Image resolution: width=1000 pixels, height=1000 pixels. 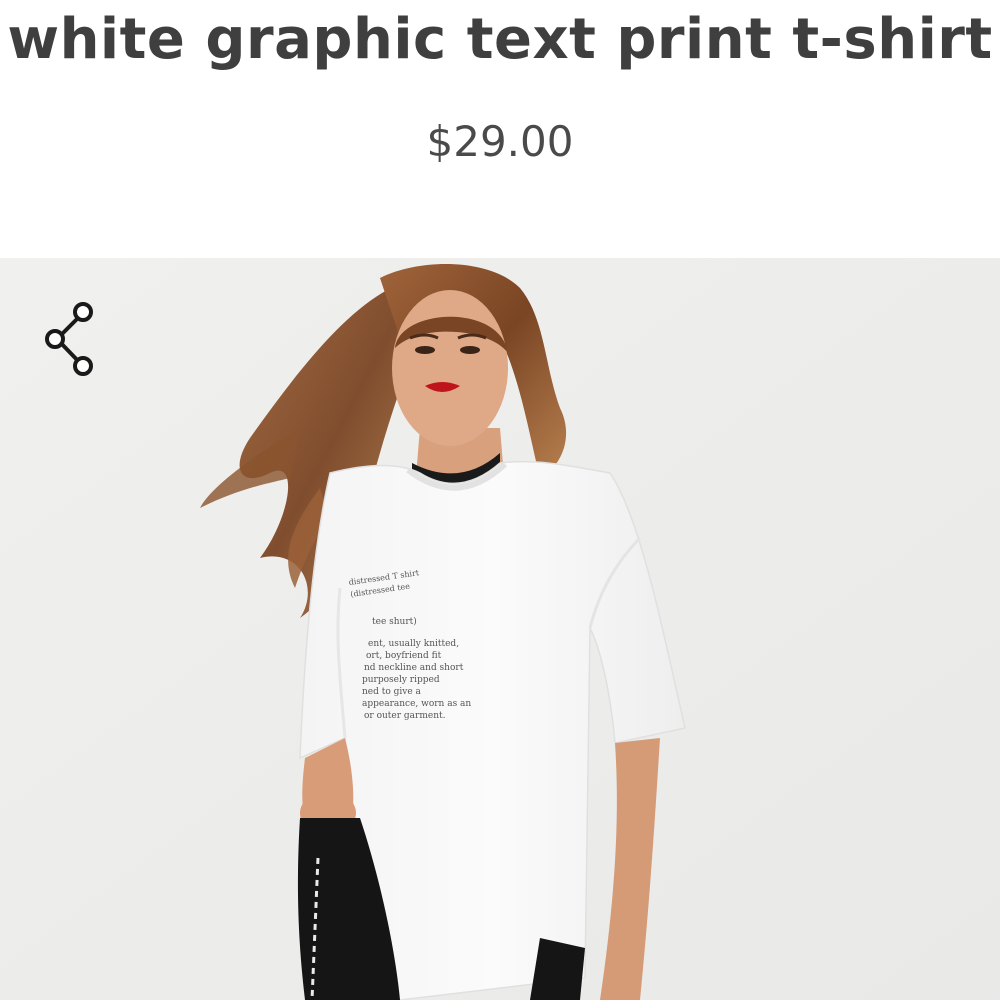 I want to click on print-line-3: tee shurt), so click(x=394, y=621).